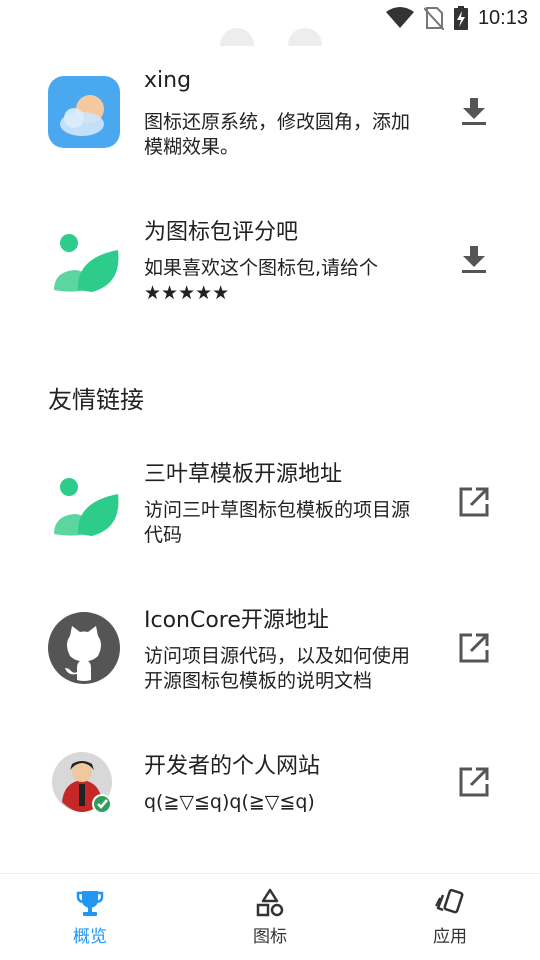 The width and height of the screenshot is (540, 960). Describe the element at coordinates (460, 18) in the screenshot. I see `battery-charging-icon` at that location.